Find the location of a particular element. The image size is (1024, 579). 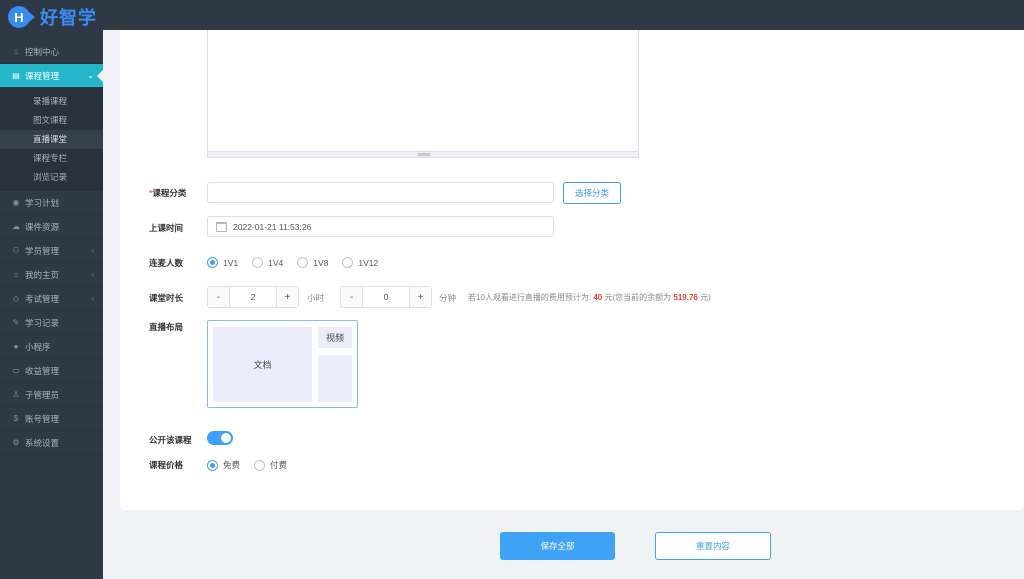

save-all-button: 保存全部 is located at coordinates (557, 546).